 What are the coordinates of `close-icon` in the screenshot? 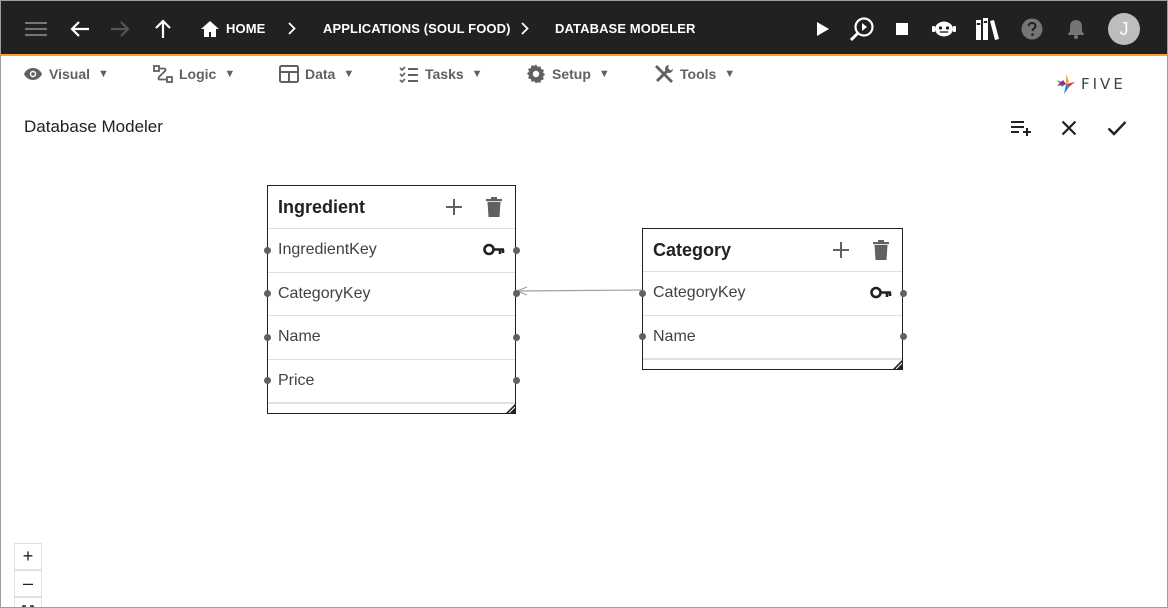 It's located at (1069, 128).